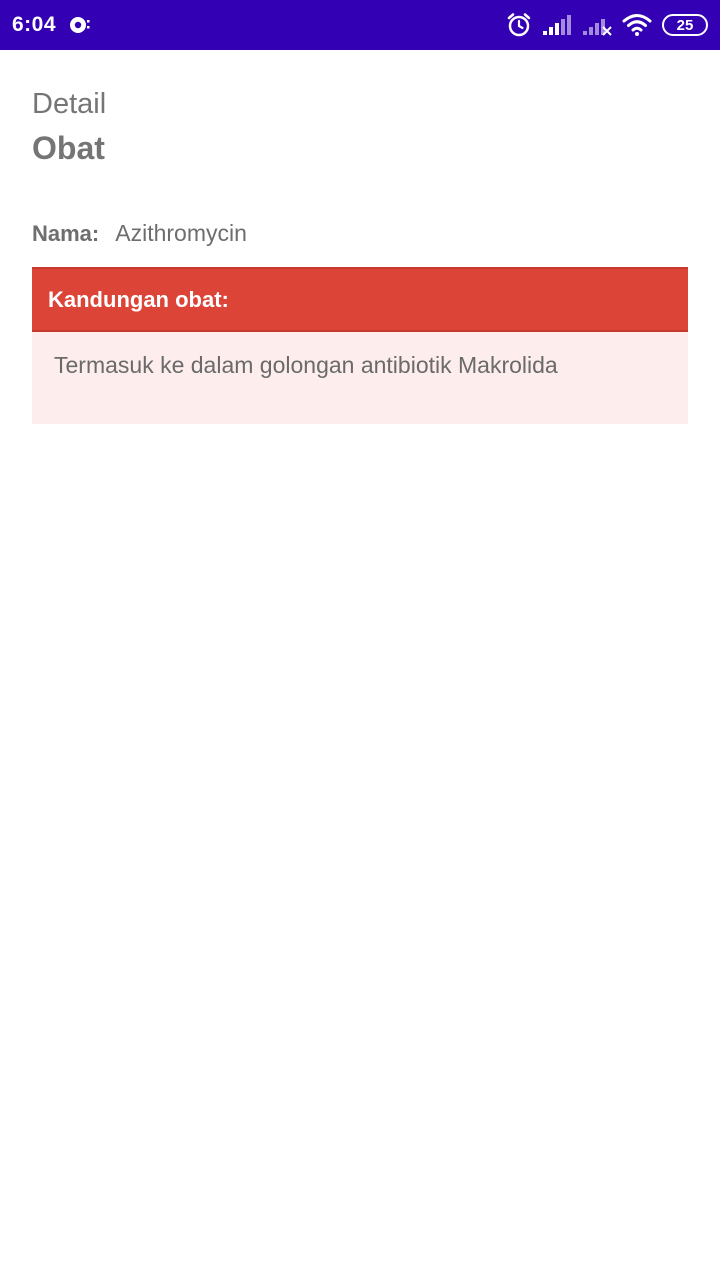  What do you see at coordinates (69, 104) in the screenshot?
I see `page-subtitle: Detail` at bounding box center [69, 104].